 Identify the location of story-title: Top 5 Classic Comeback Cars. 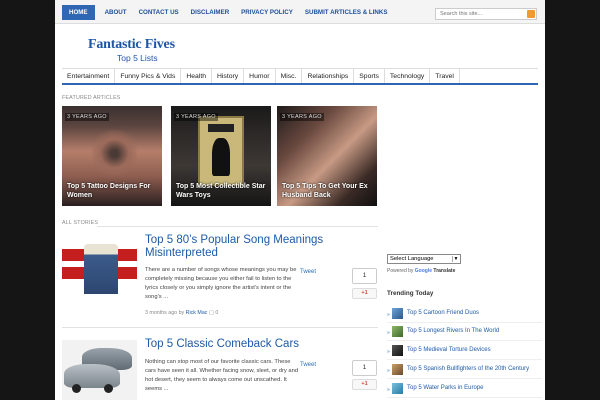
(240, 344).